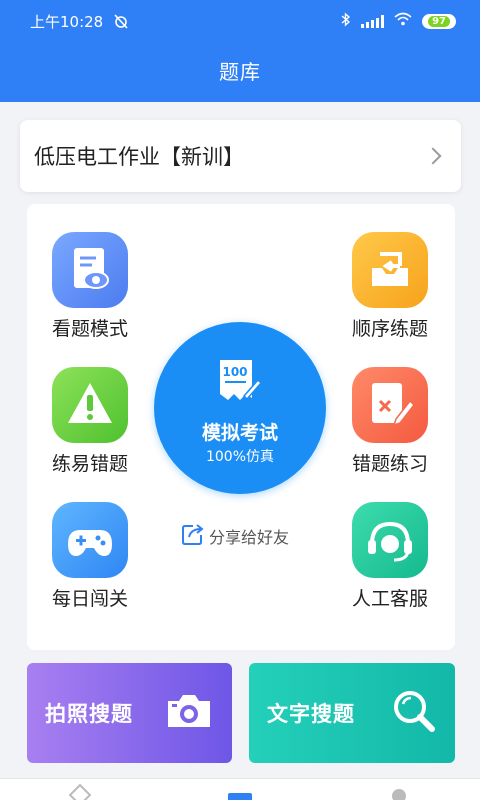 The image size is (480, 800). What do you see at coordinates (193, 536) in the screenshot?
I see `share-icon` at bounding box center [193, 536].